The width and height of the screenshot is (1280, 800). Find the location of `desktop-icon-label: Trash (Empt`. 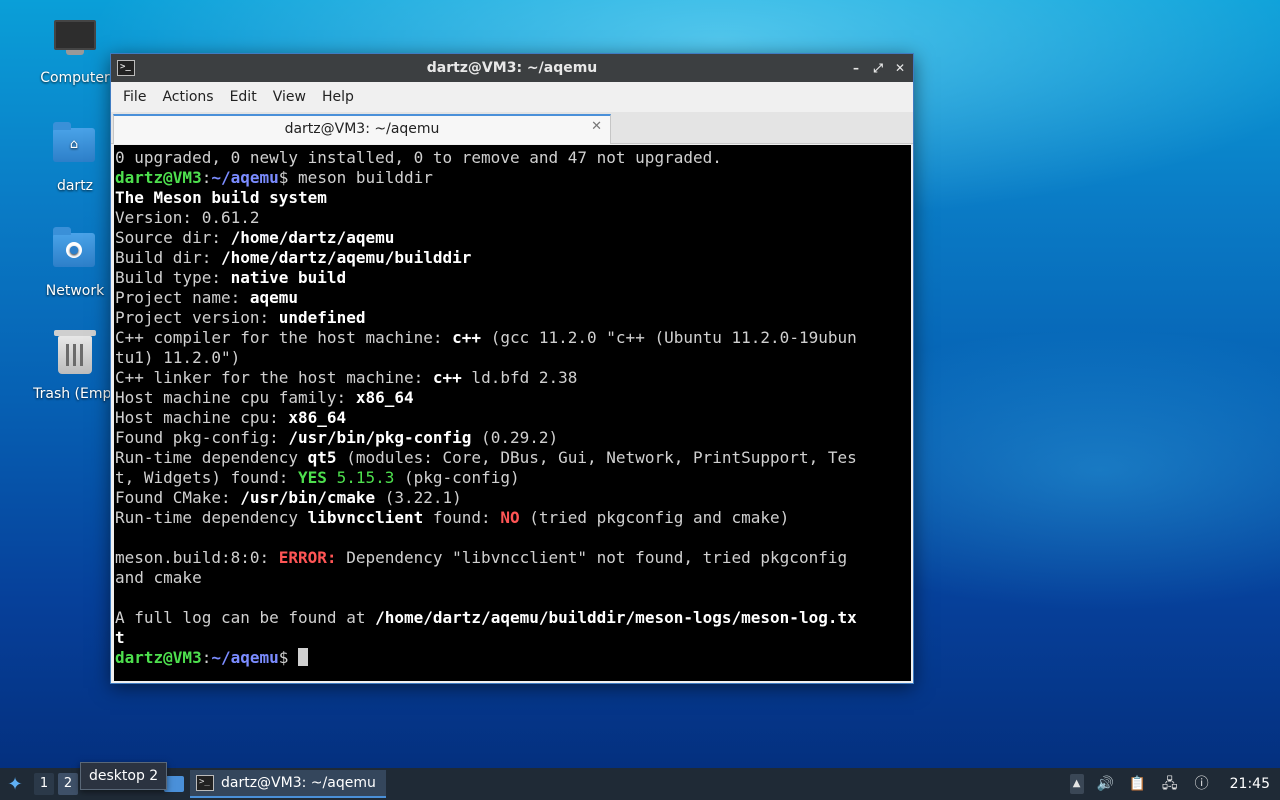

desktop-icon-label: Trash (Empt is located at coordinates (75, 394).